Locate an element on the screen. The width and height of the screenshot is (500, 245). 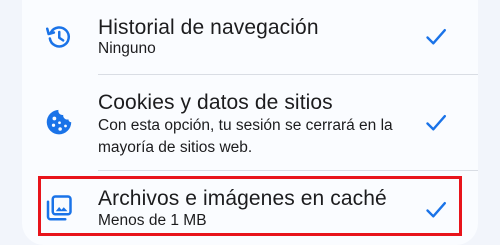
cached-images-files-title: Archivos e imágenes en caché is located at coordinates (242, 198).